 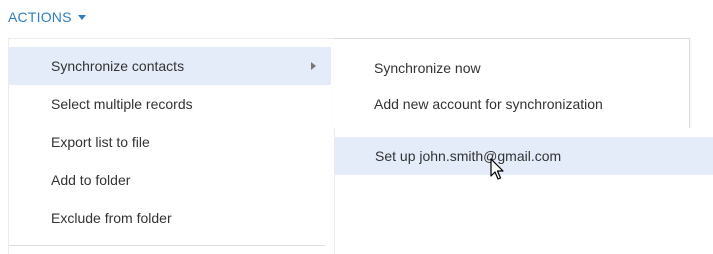 I want to click on menu-item-select-multiple-records: Select multiple records, so click(x=170, y=104).